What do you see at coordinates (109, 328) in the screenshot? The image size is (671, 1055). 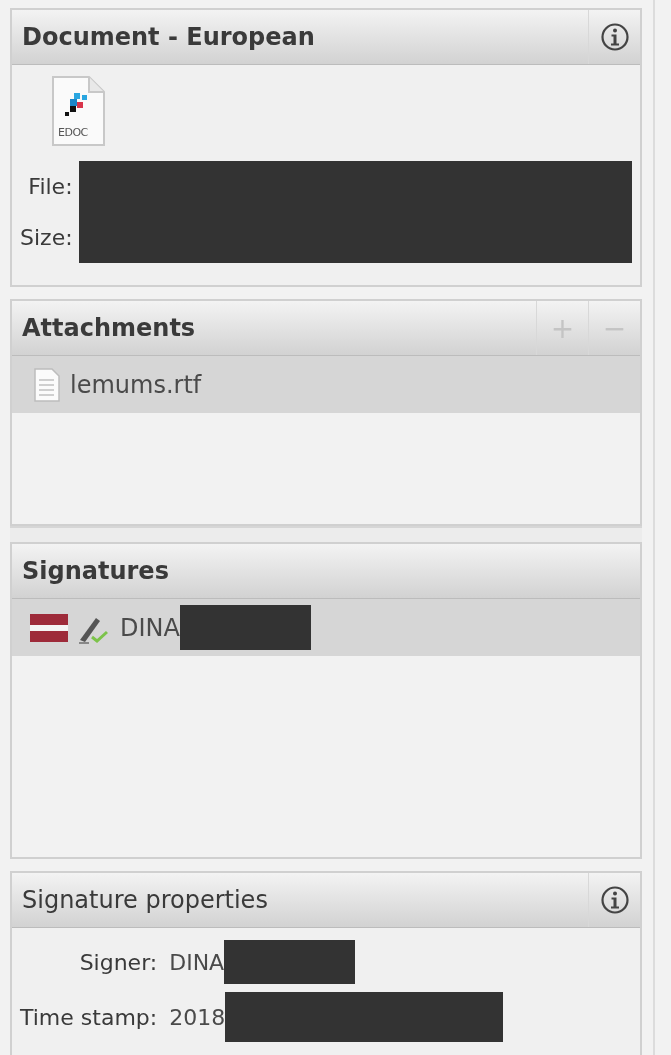 I see `panel-title: Attachments` at bounding box center [109, 328].